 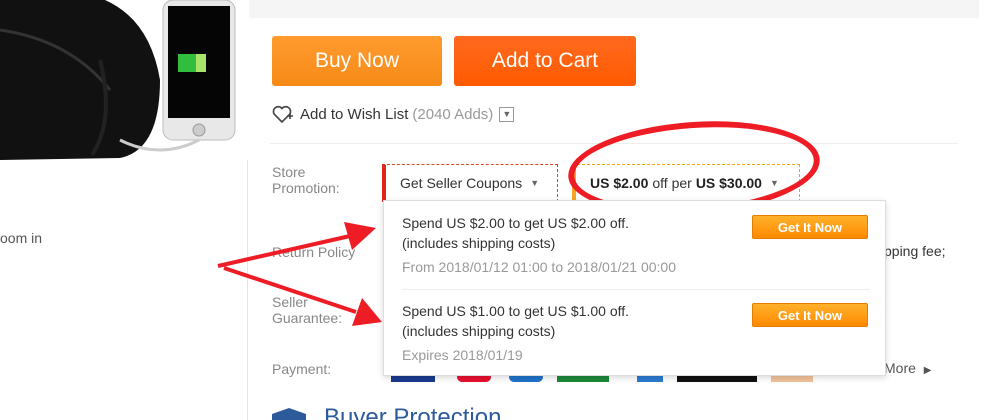 What do you see at coordinates (354, 114) in the screenshot?
I see `wishlist-label: Add to Wish List` at bounding box center [354, 114].